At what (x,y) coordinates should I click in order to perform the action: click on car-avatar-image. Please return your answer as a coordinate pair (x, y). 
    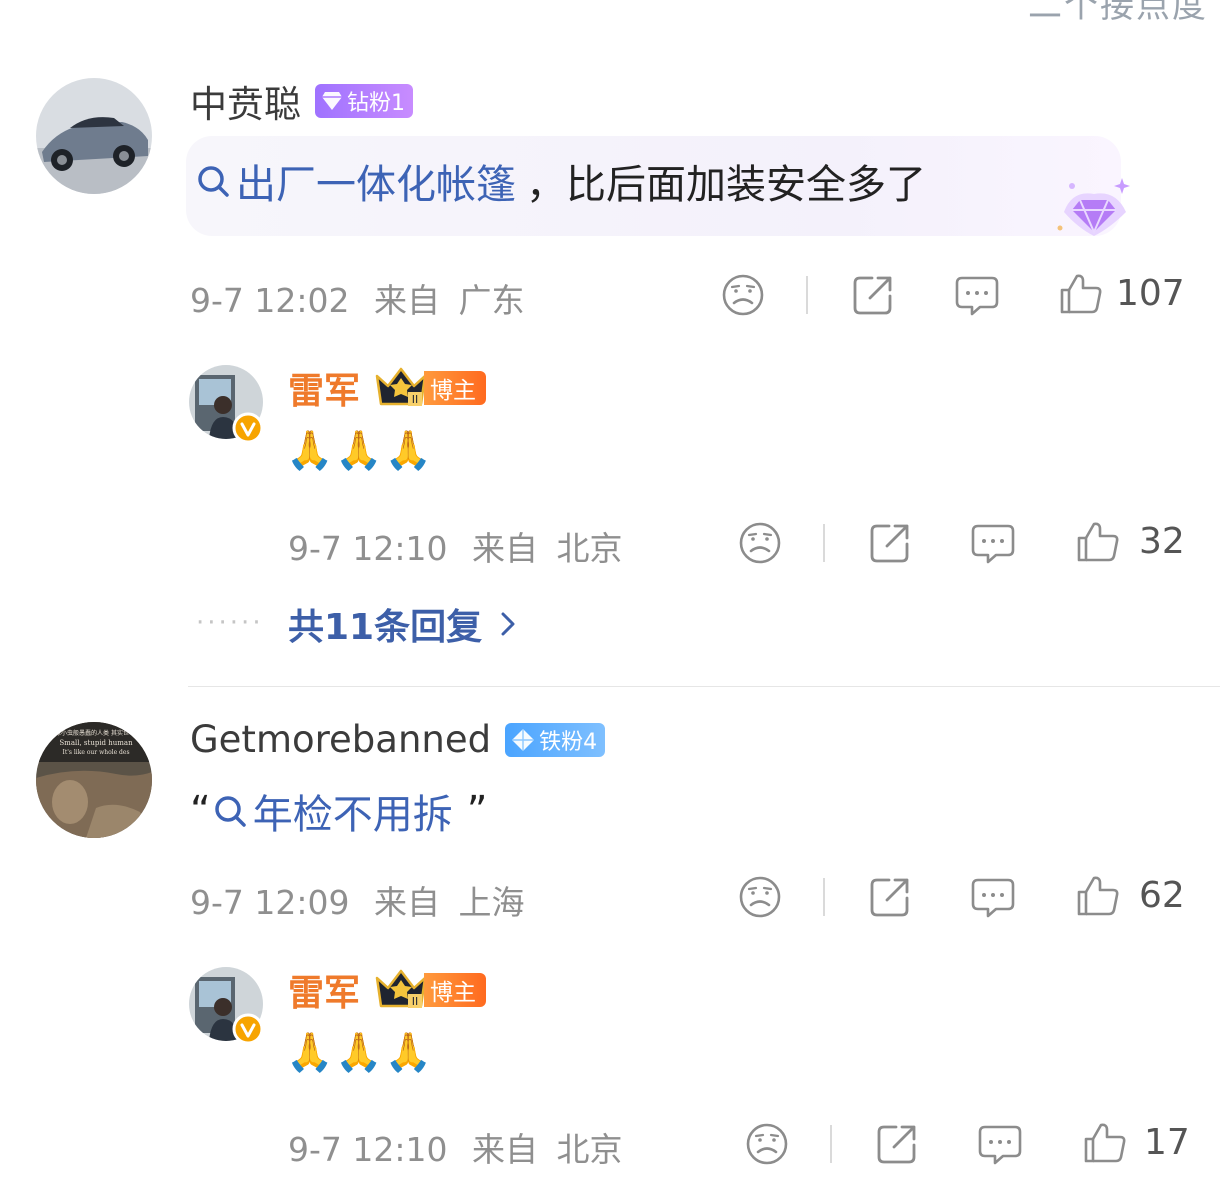
    Looking at the image, I should click on (94, 136).